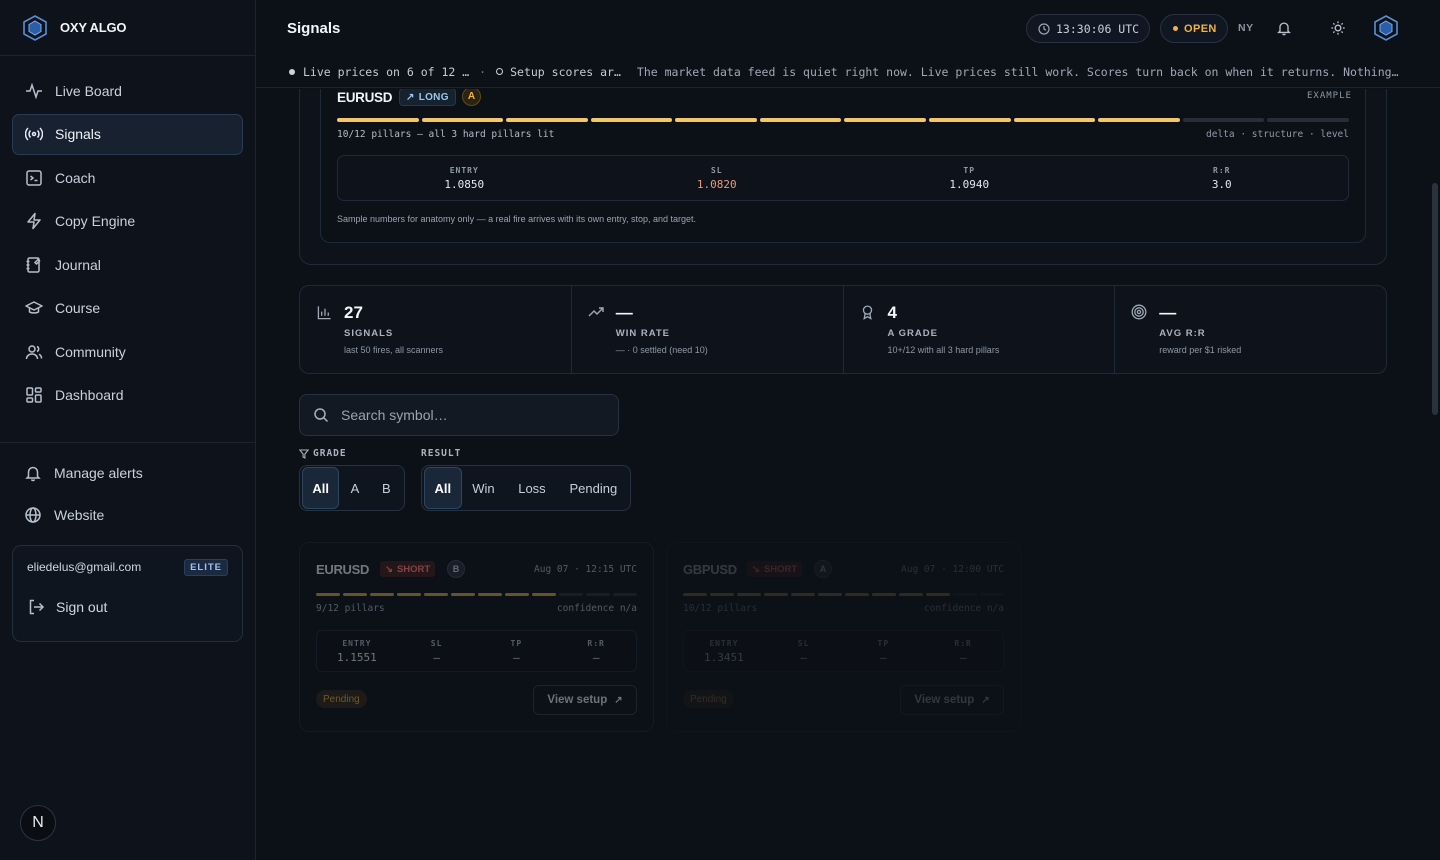 This screenshot has width=1440, height=860. What do you see at coordinates (127, 395) in the screenshot?
I see `sidebar-item-dashboard: Dashboard` at bounding box center [127, 395].